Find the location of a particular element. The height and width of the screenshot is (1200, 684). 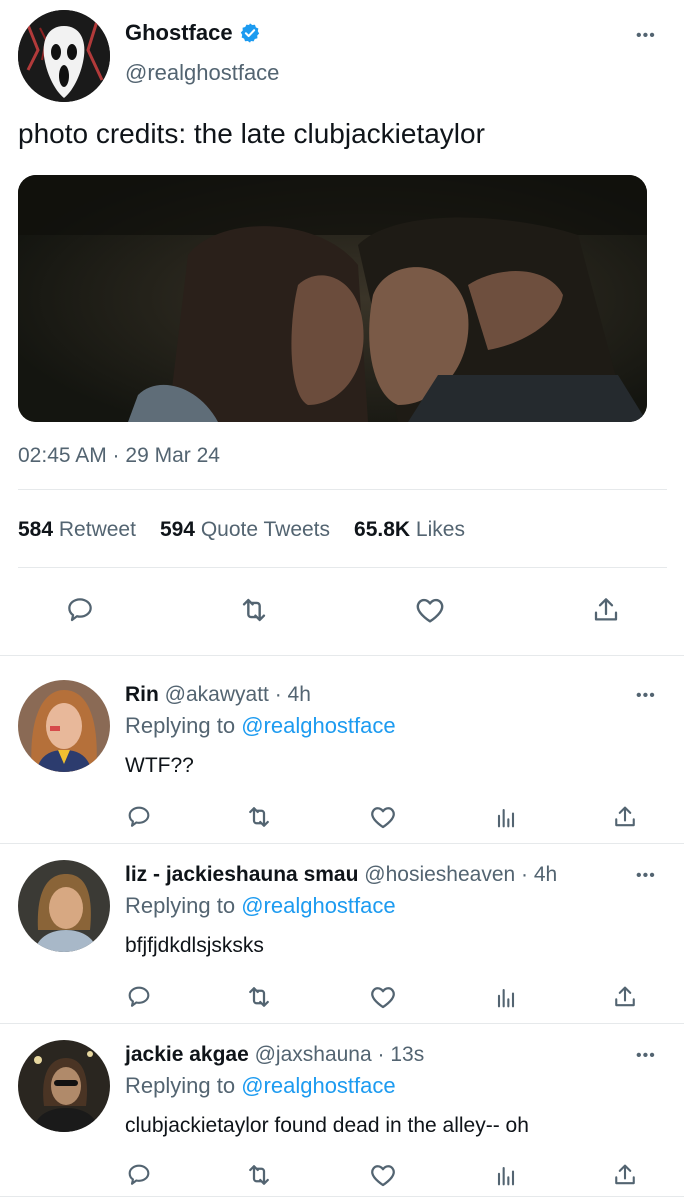

reply-text: WTF?? is located at coordinates (159, 765).